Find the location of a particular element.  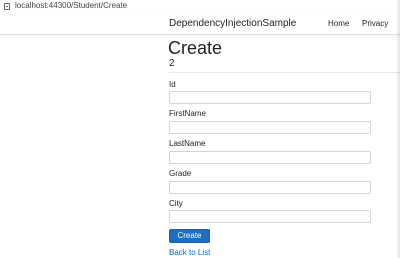

id-label: Id is located at coordinates (172, 84).